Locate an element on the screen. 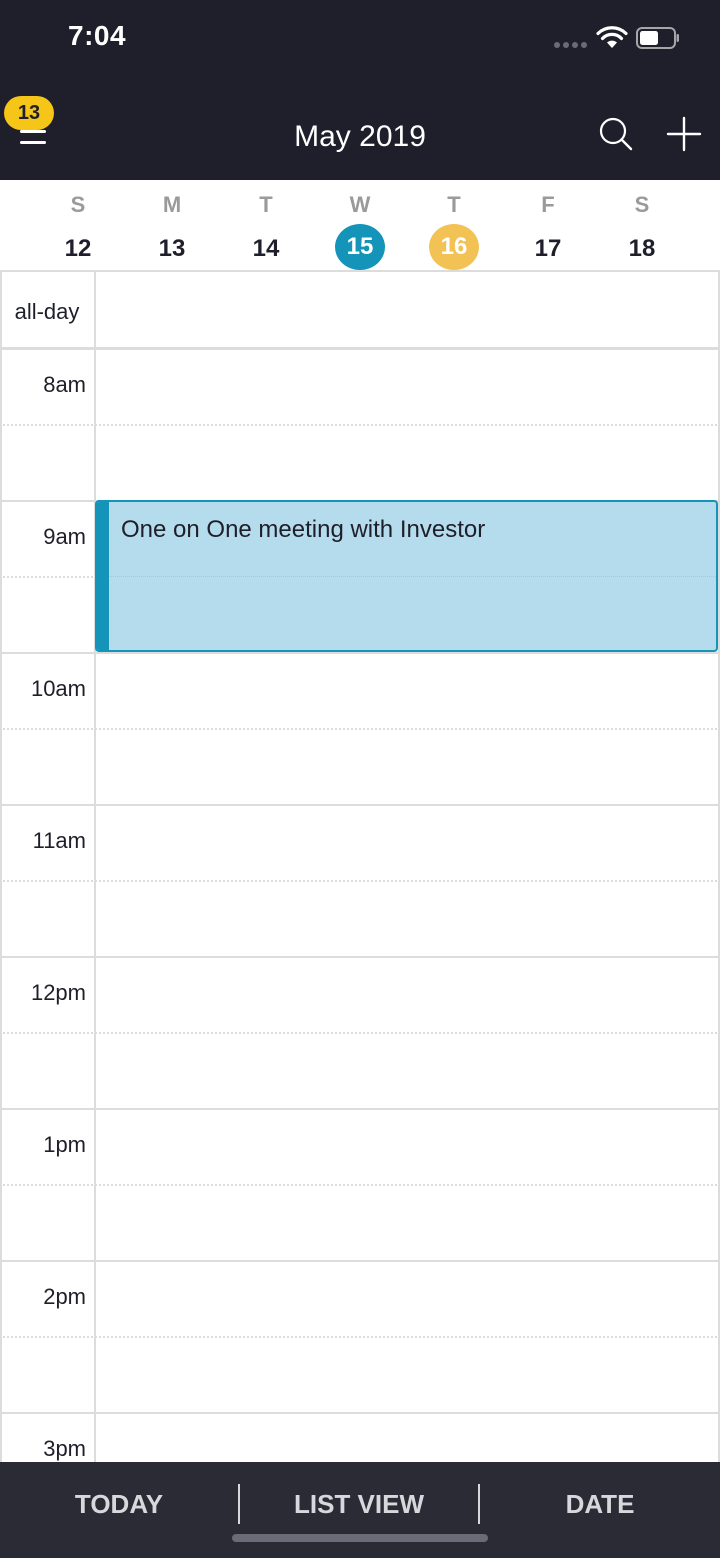  day-column-sat: S 18 is located at coordinates (642, 226).